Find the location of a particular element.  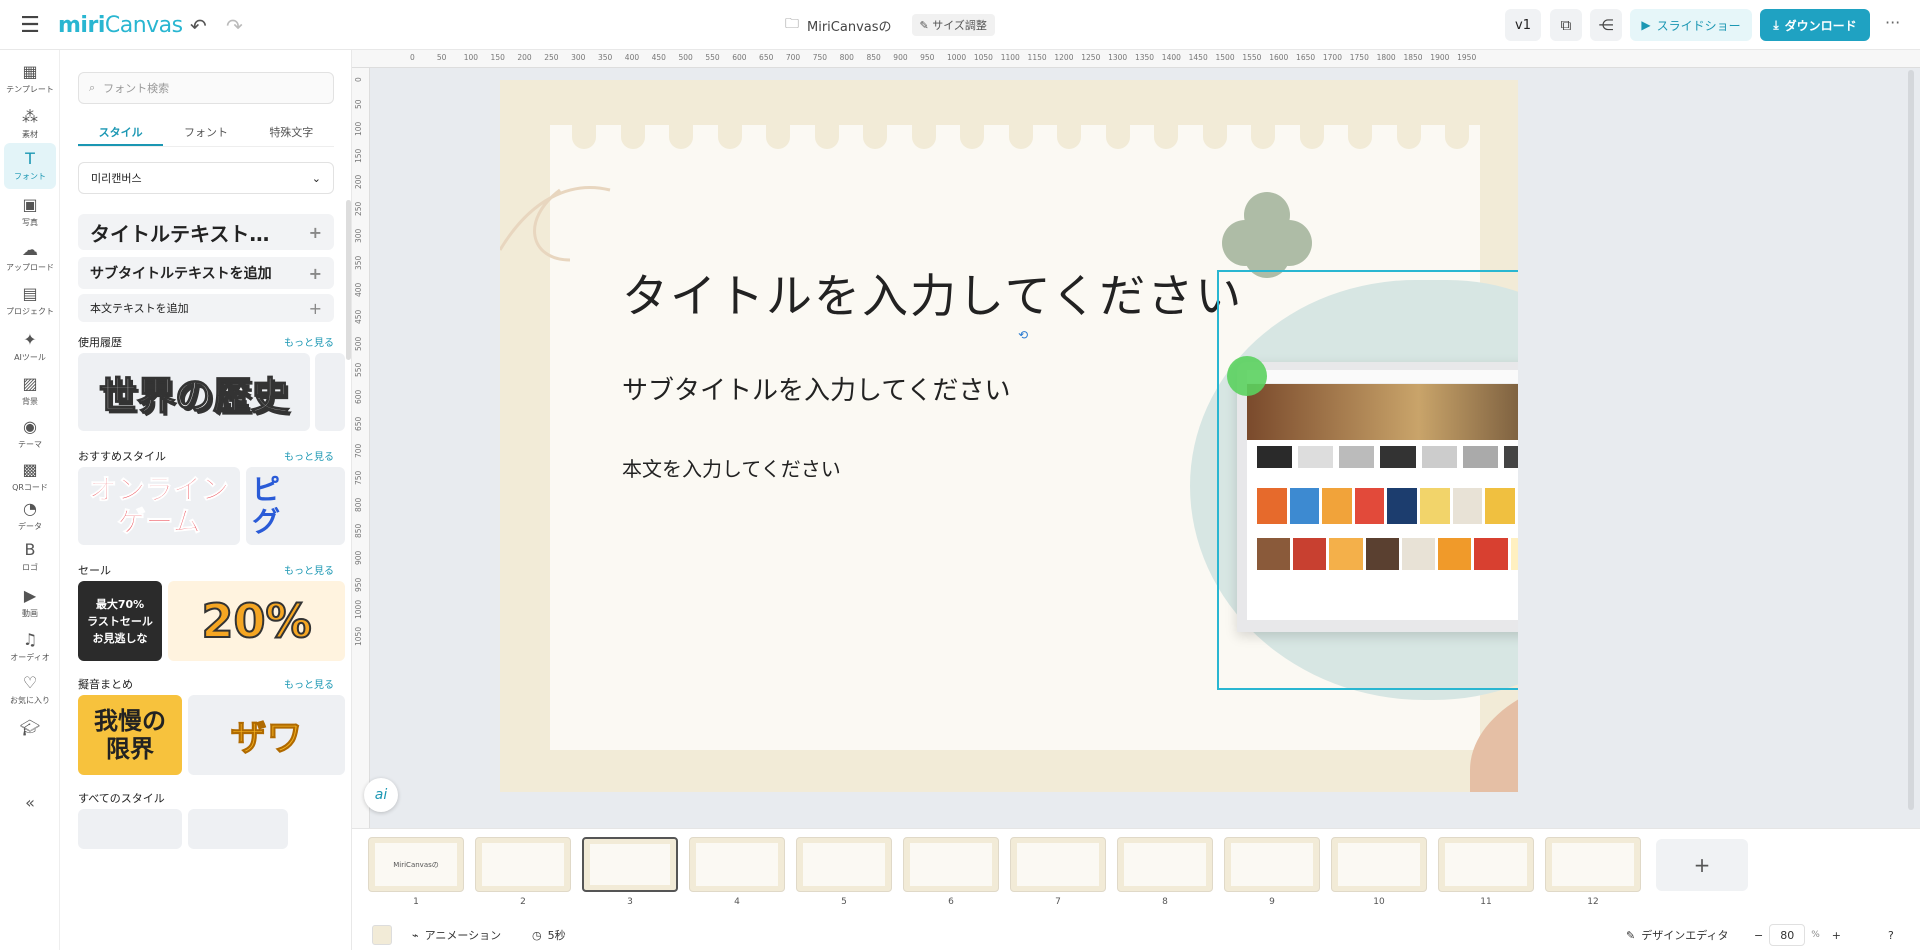

hamburger-menu-icon: ☰ is located at coordinates (30, 25).